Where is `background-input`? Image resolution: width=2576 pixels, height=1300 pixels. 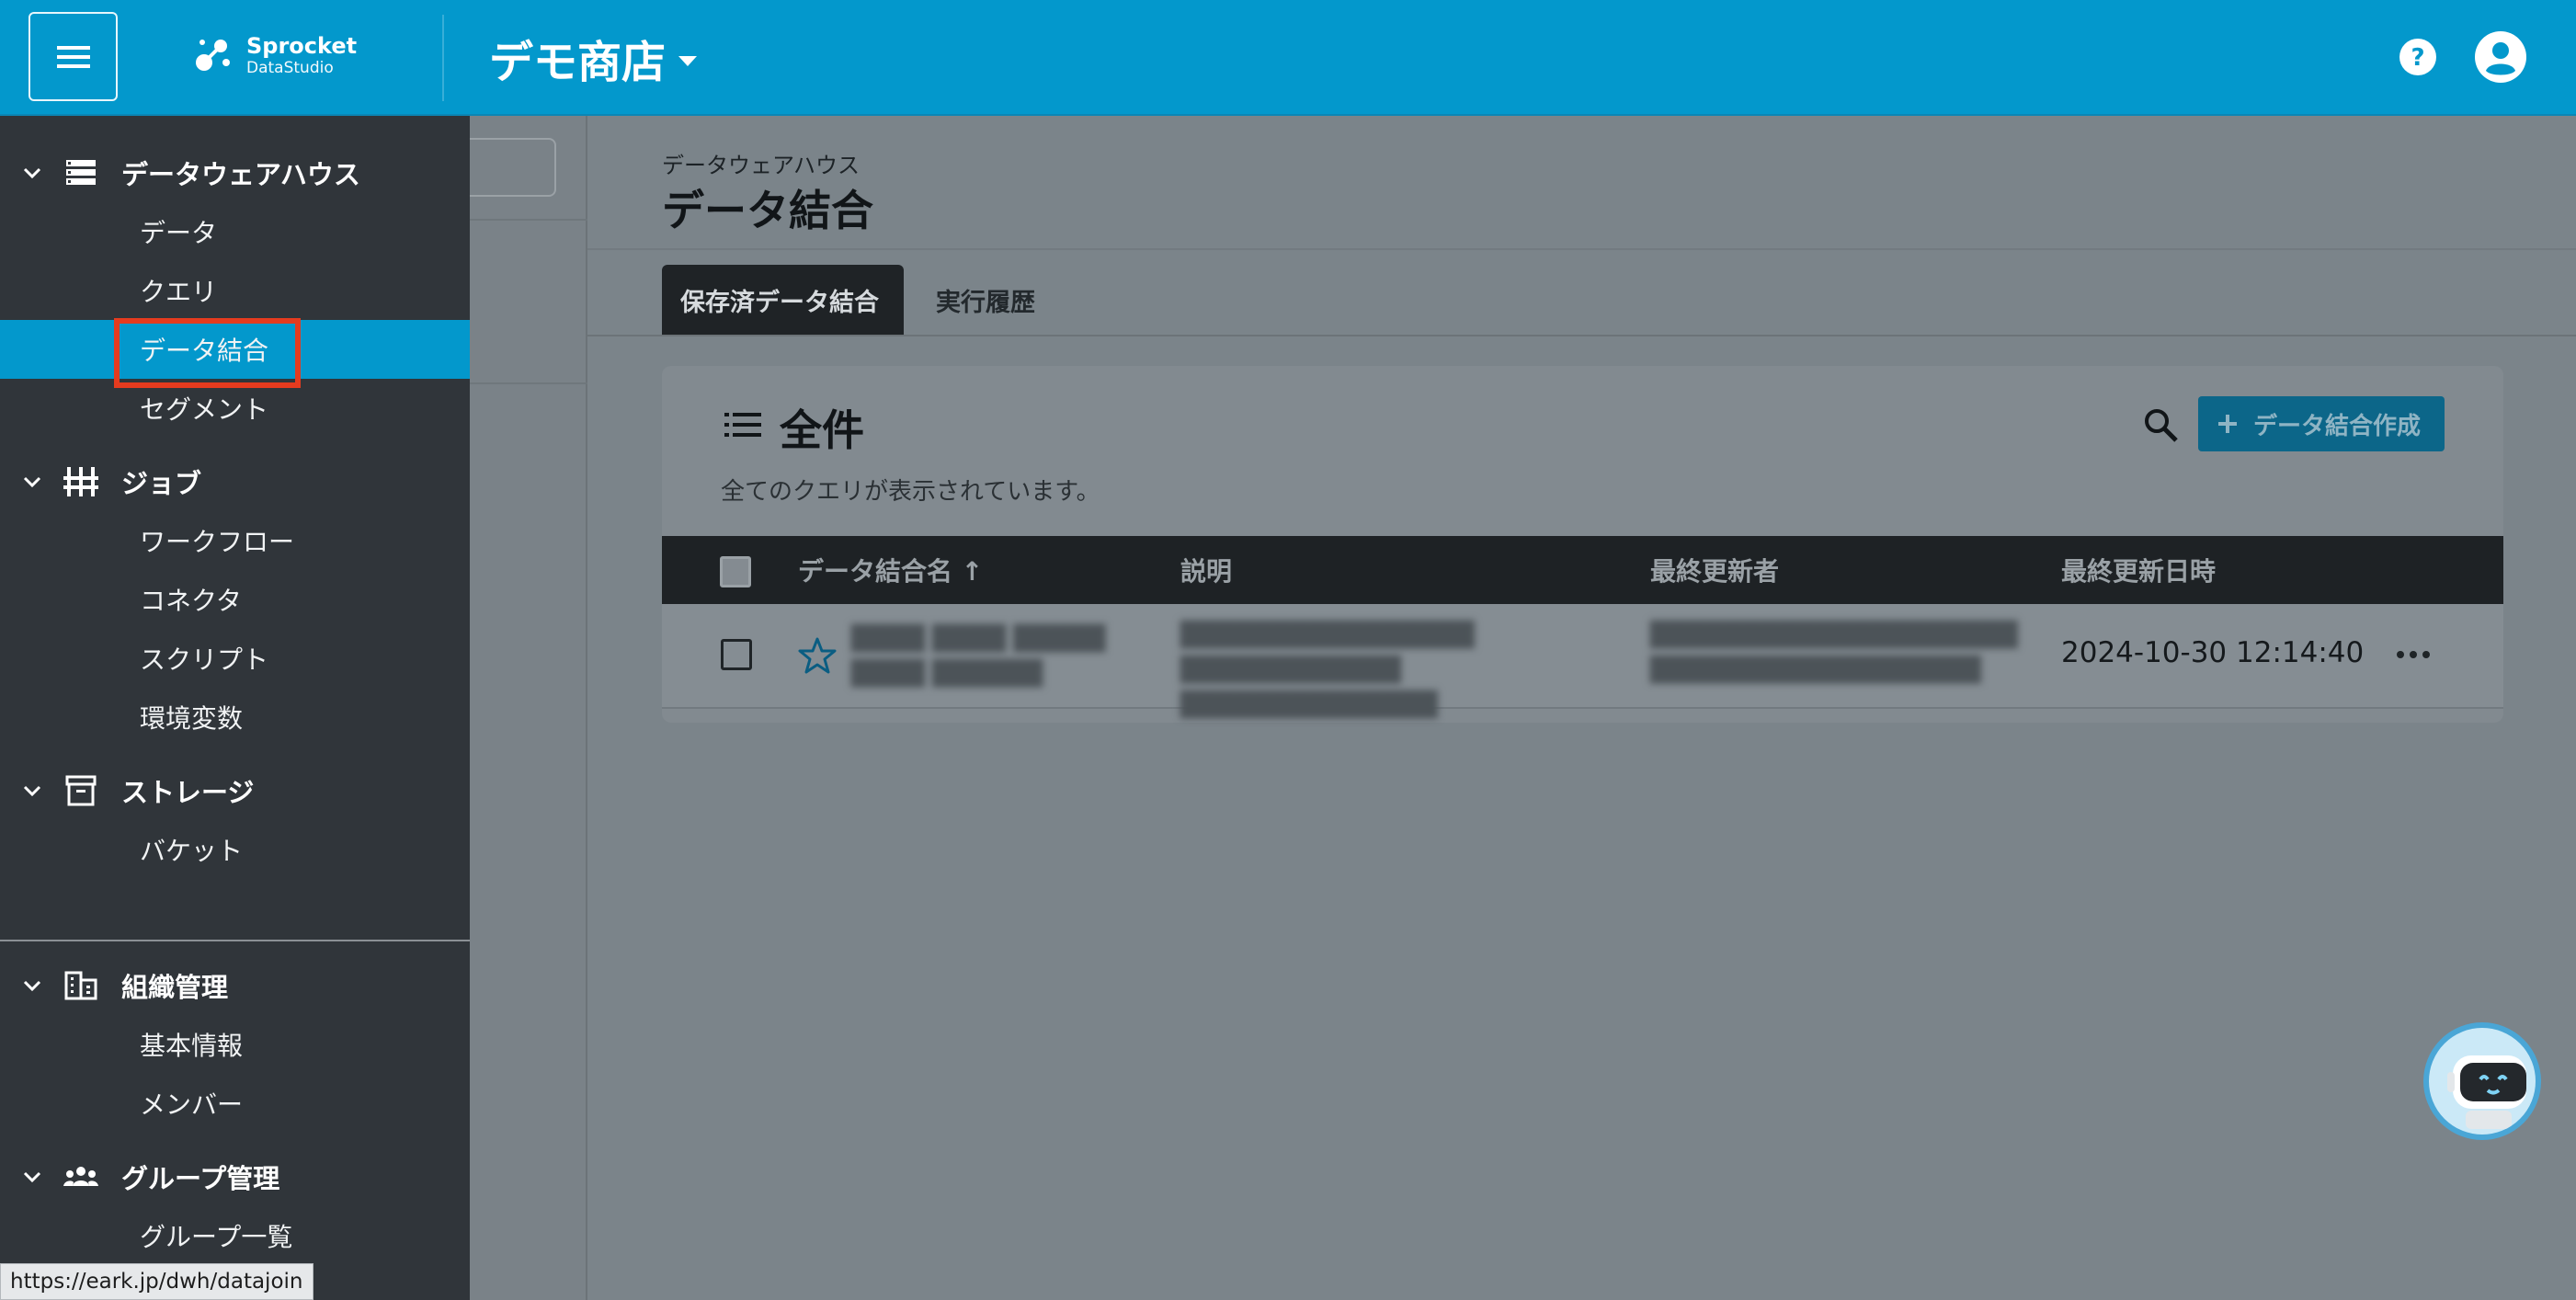
background-input is located at coordinates (513, 167).